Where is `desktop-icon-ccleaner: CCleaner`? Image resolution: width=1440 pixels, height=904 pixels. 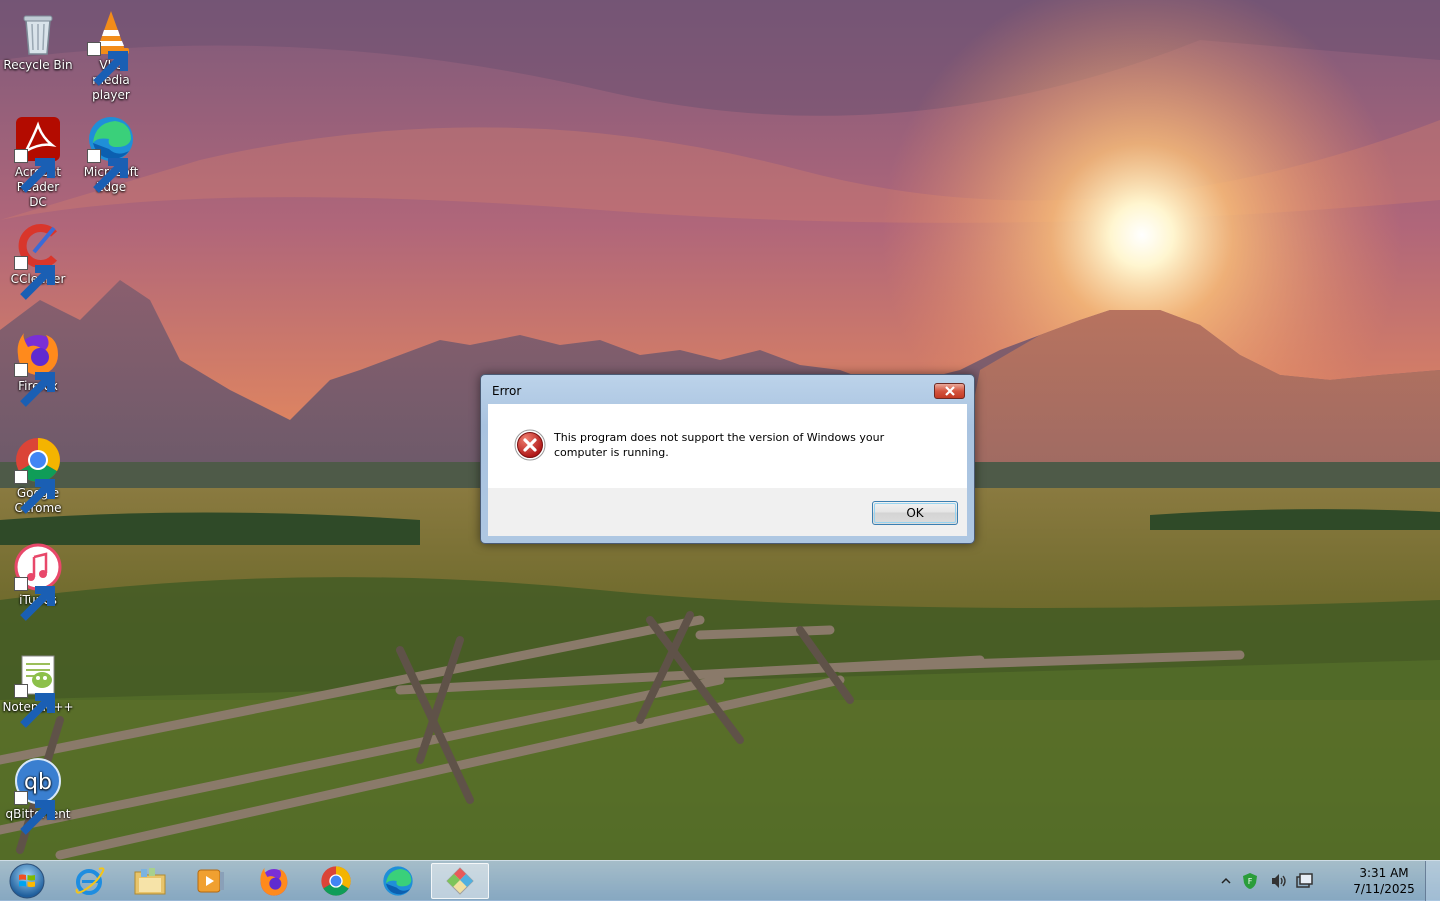
desktop-icon-ccleaner: CCleaner is located at coordinates (38, 259).